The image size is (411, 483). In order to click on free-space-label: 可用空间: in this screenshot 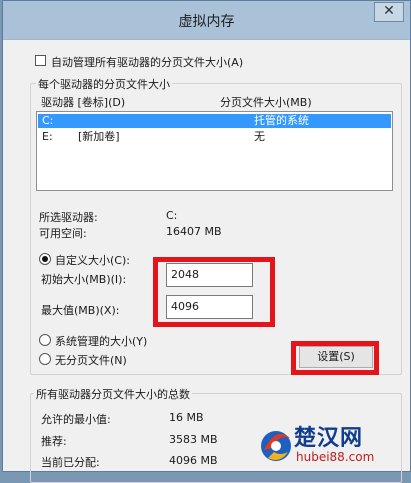, I will do `click(63, 233)`.